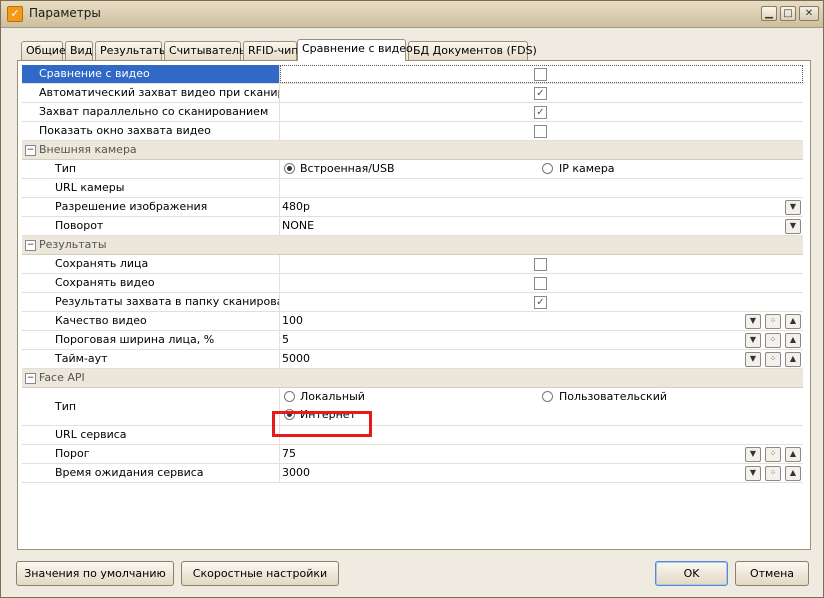  What do you see at coordinates (412, 245) in the screenshot?
I see `category-results: − Результаты` at bounding box center [412, 245].